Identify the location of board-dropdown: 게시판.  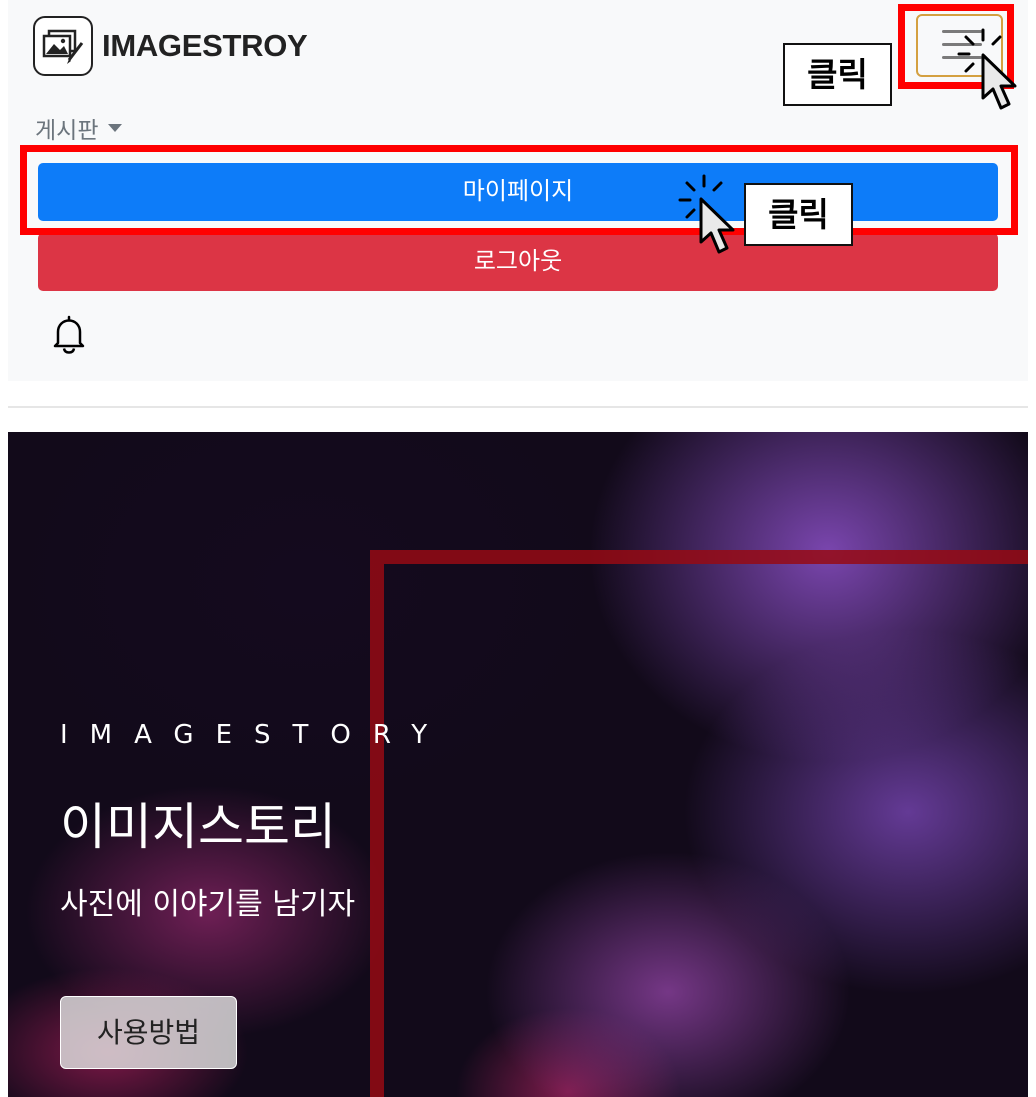
(79, 128).